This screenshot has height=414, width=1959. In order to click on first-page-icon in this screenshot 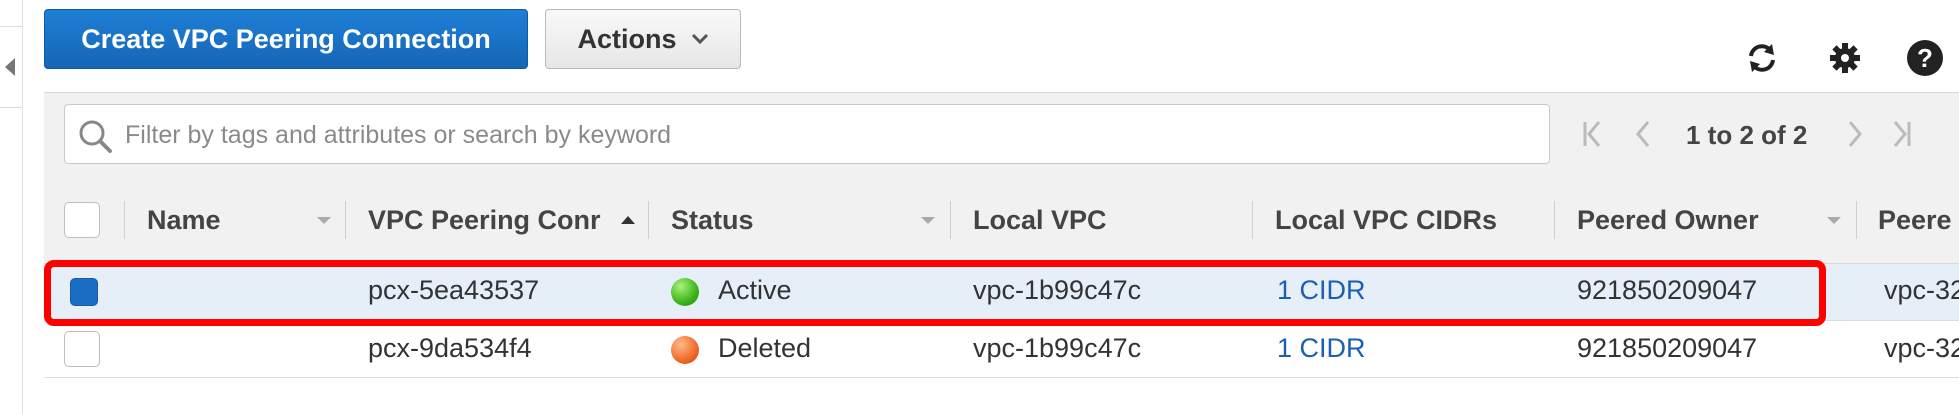, I will do `click(1592, 134)`.